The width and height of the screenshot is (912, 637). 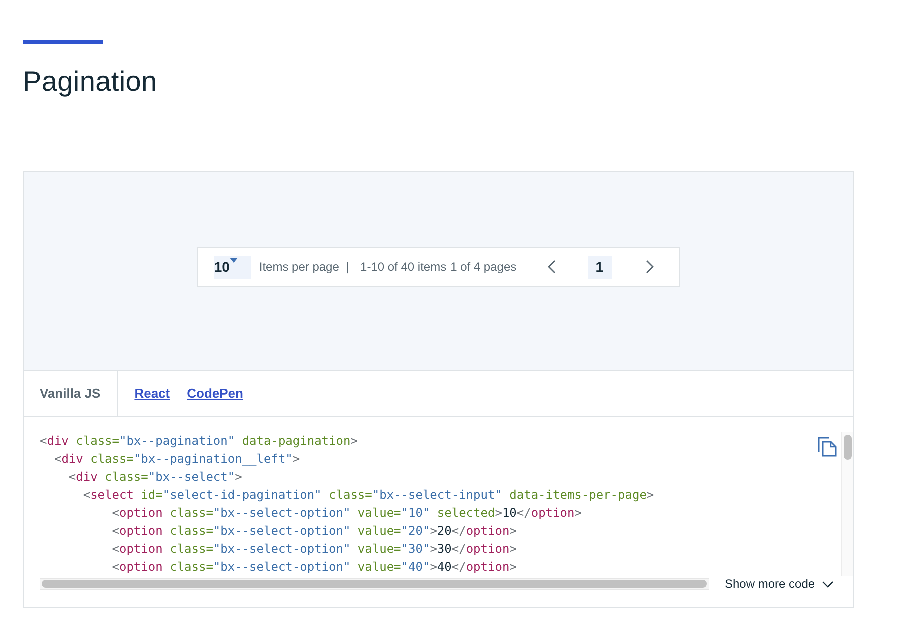 What do you see at coordinates (90, 82) in the screenshot?
I see `page-title: Pagination` at bounding box center [90, 82].